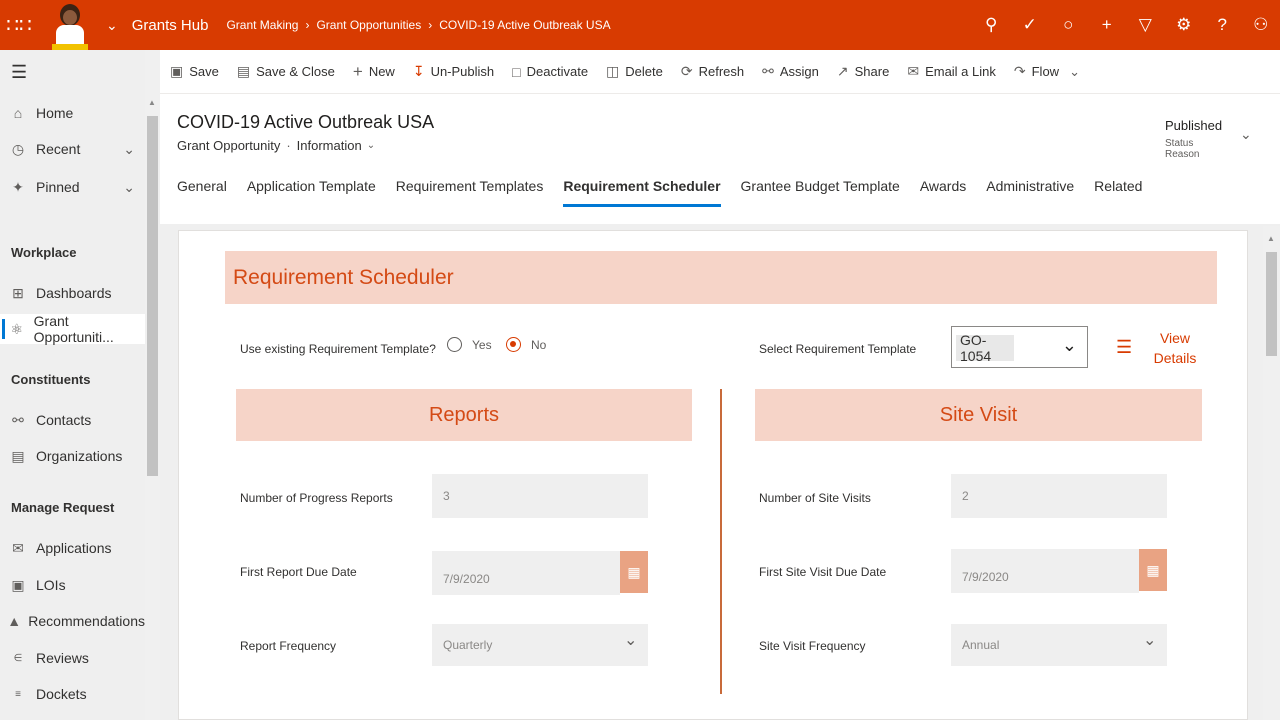  I want to click on form-selector: Information ⌄, so click(336, 145).